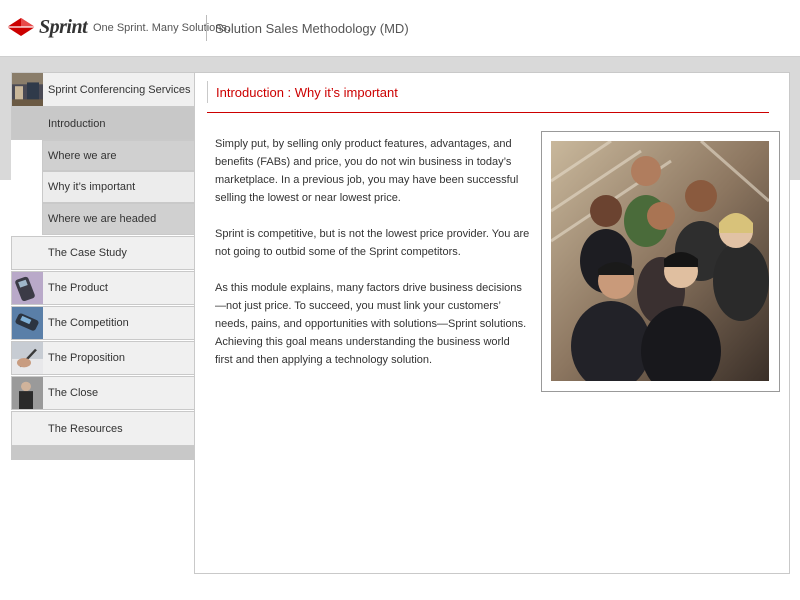 The height and width of the screenshot is (600, 800). I want to click on sidebar-item-resources: The Resources, so click(103, 428).